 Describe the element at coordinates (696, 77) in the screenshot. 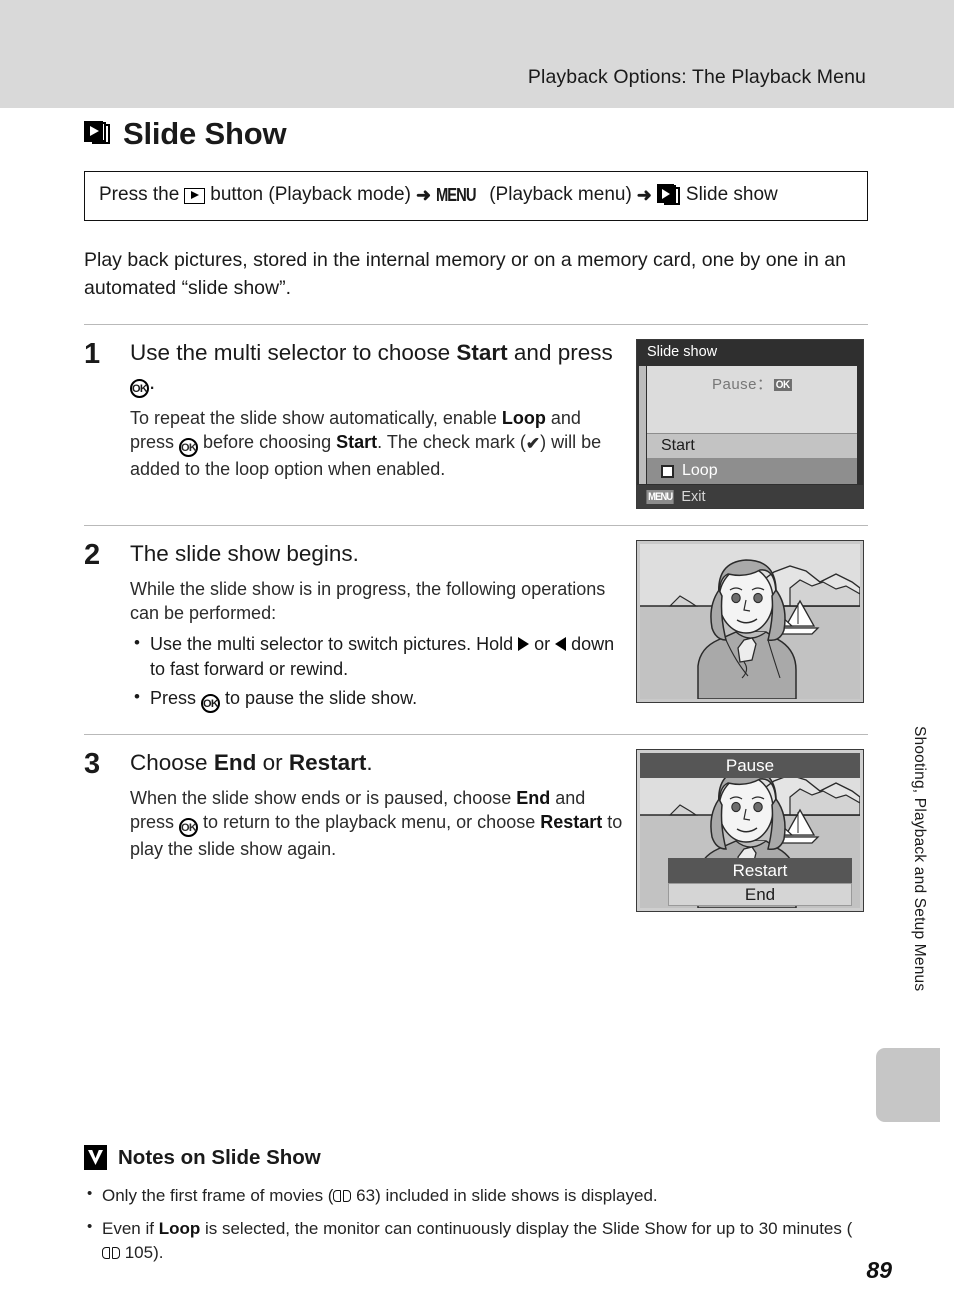

I see `running-header-title: Playback Options: The Playback Menu` at that location.